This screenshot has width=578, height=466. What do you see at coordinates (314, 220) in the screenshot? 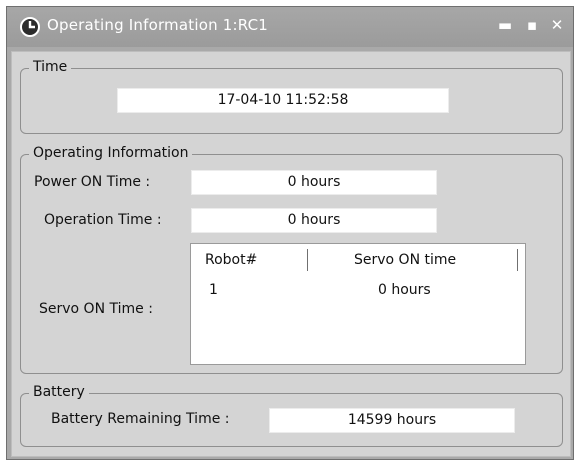
I see `operation-time-field: 0 hours` at bounding box center [314, 220].